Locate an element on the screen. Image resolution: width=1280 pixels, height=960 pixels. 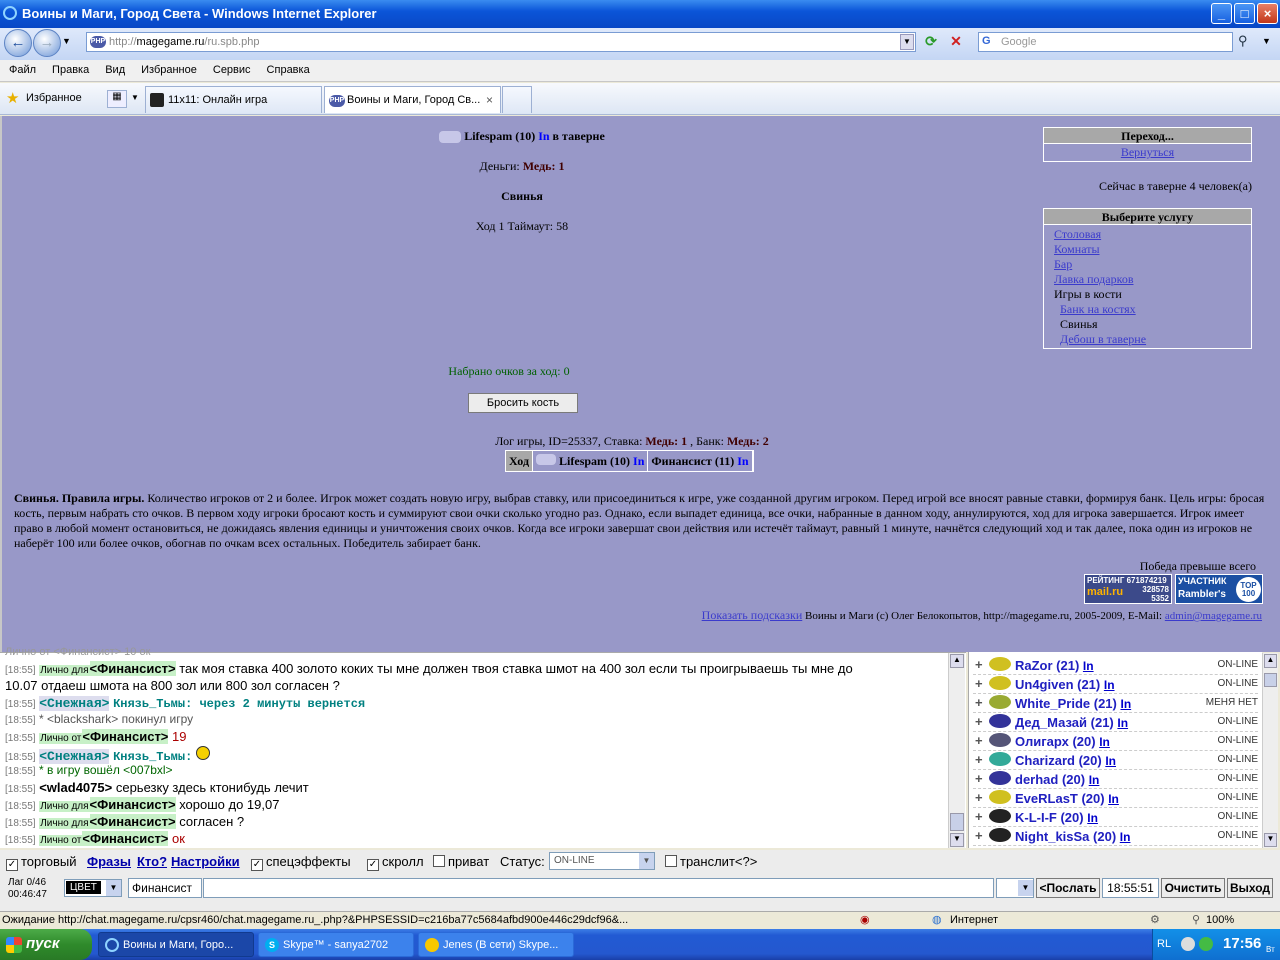
roll-dice-button: Бросить кость is located at coordinates (523, 403).